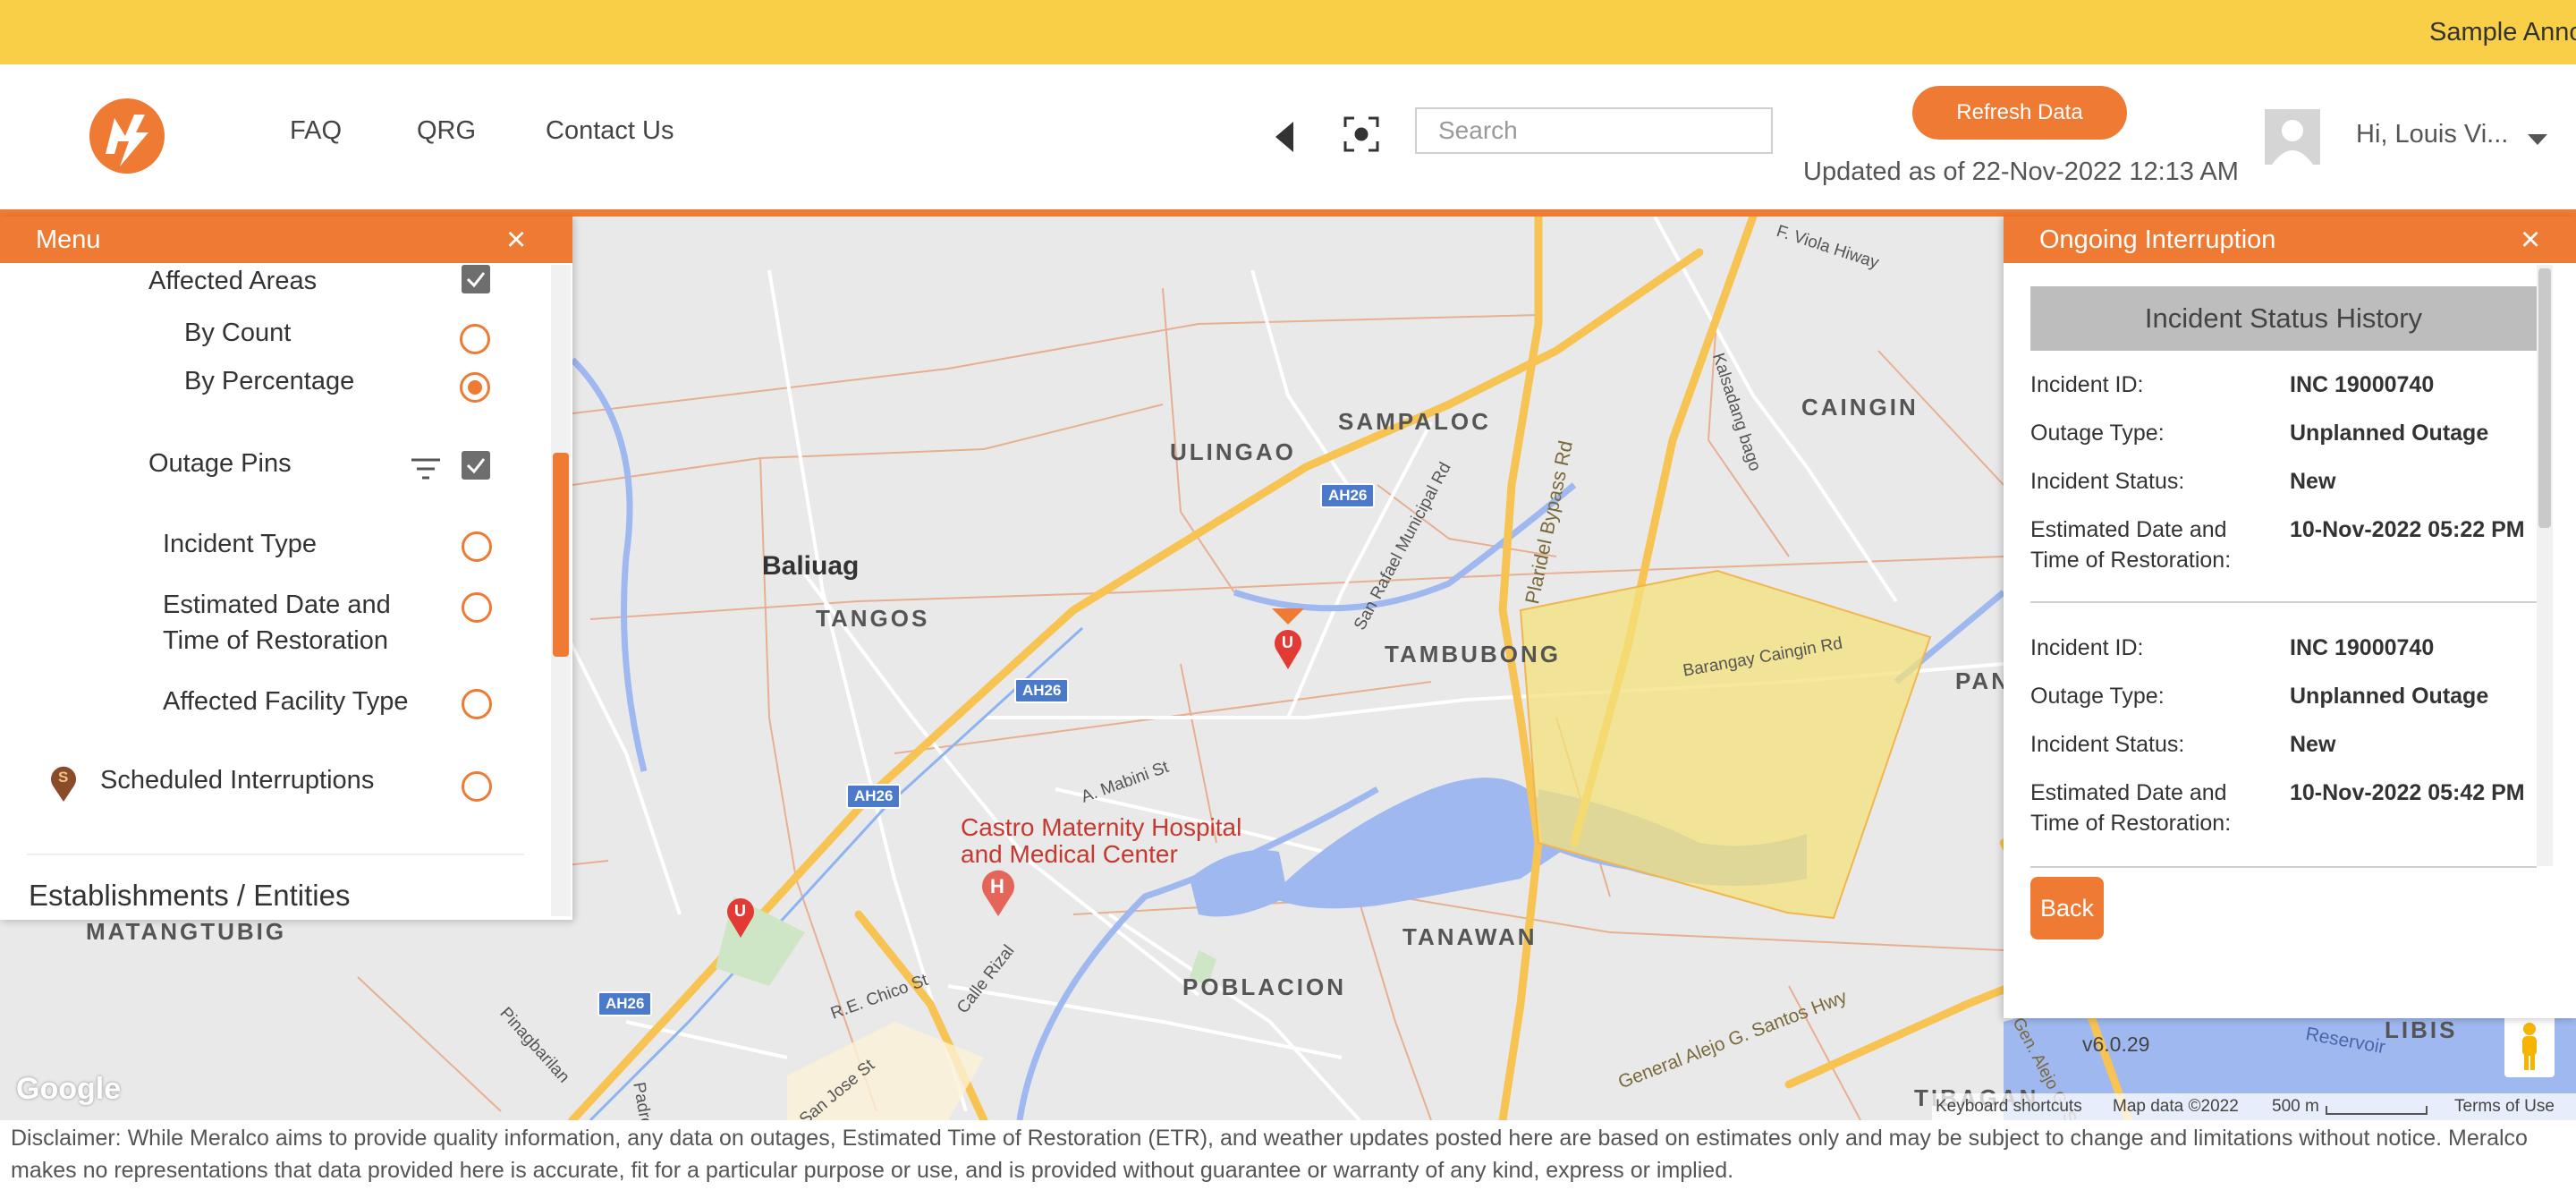 This screenshot has width=2576, height=1190. What do you see at coordinates (68, 239) in the screenshot?
I see `menu-title: Menu` at bounding box center [68, 239].